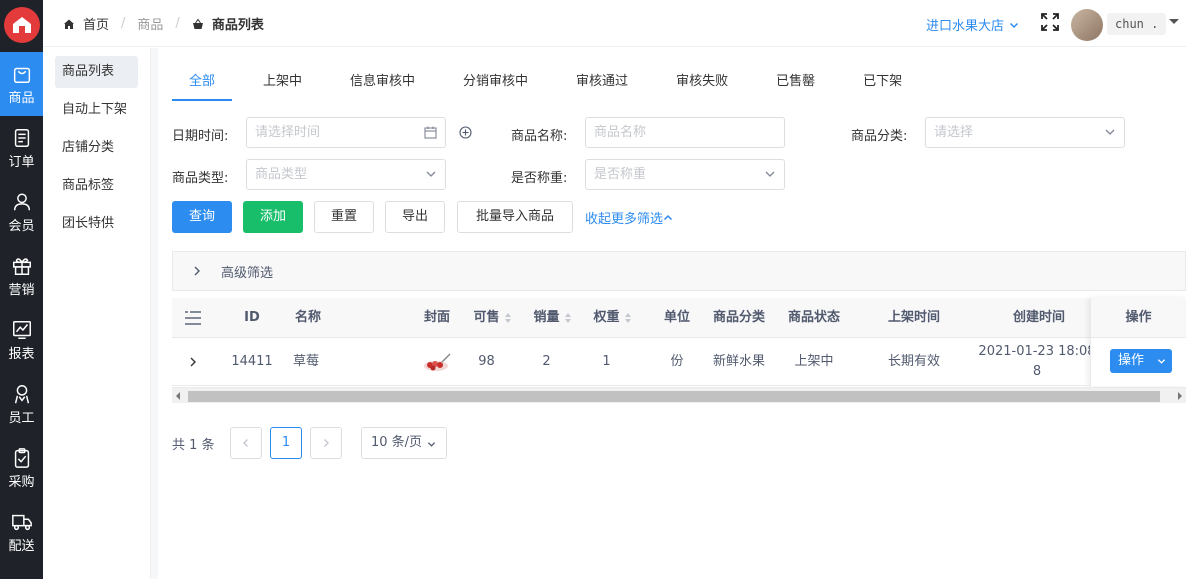  What do you see at coordinates (346, 132) in the screenshot?
I see `date-picker: 请选择时间` at bounding box center [346, 132].